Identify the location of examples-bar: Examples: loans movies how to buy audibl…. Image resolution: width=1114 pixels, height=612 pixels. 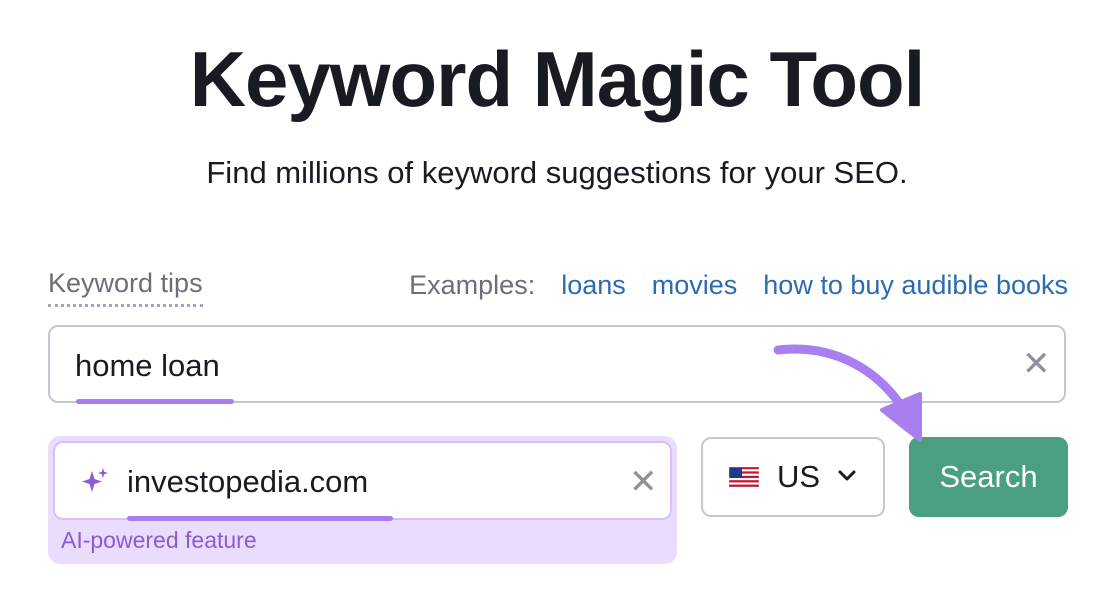
(738, 285).